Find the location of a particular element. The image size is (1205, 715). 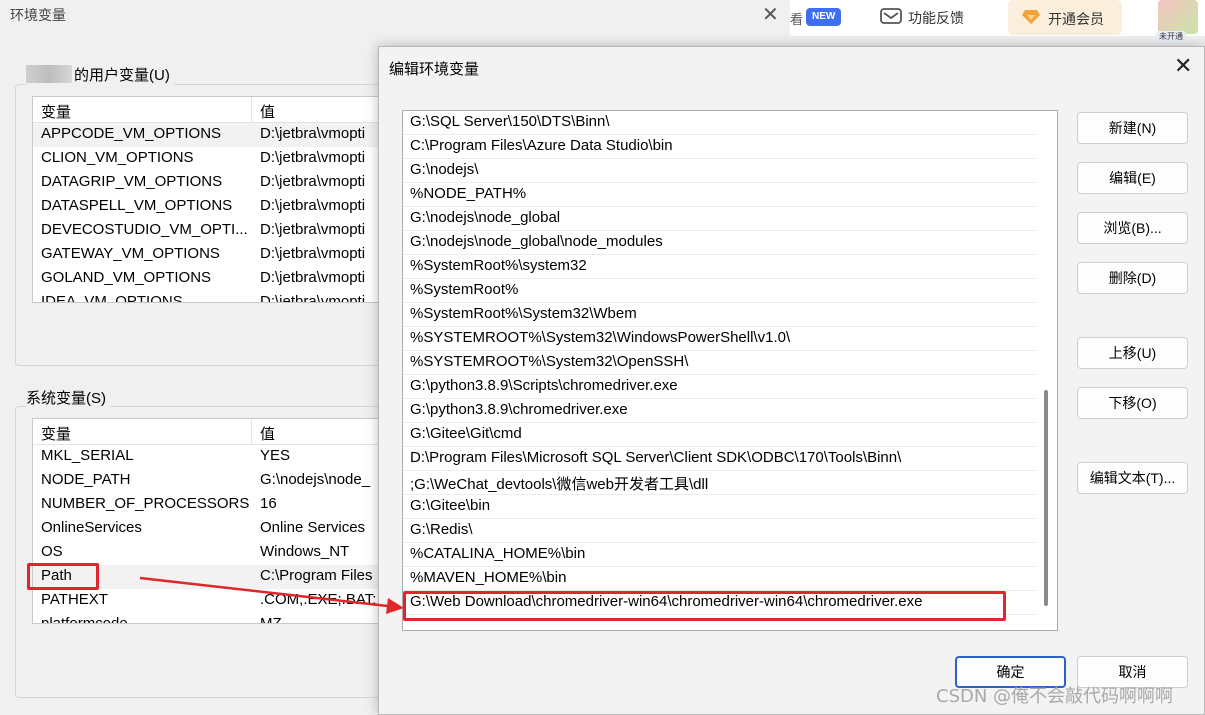

table-row: OS Windows_NT is located at coordinates (212, 553).